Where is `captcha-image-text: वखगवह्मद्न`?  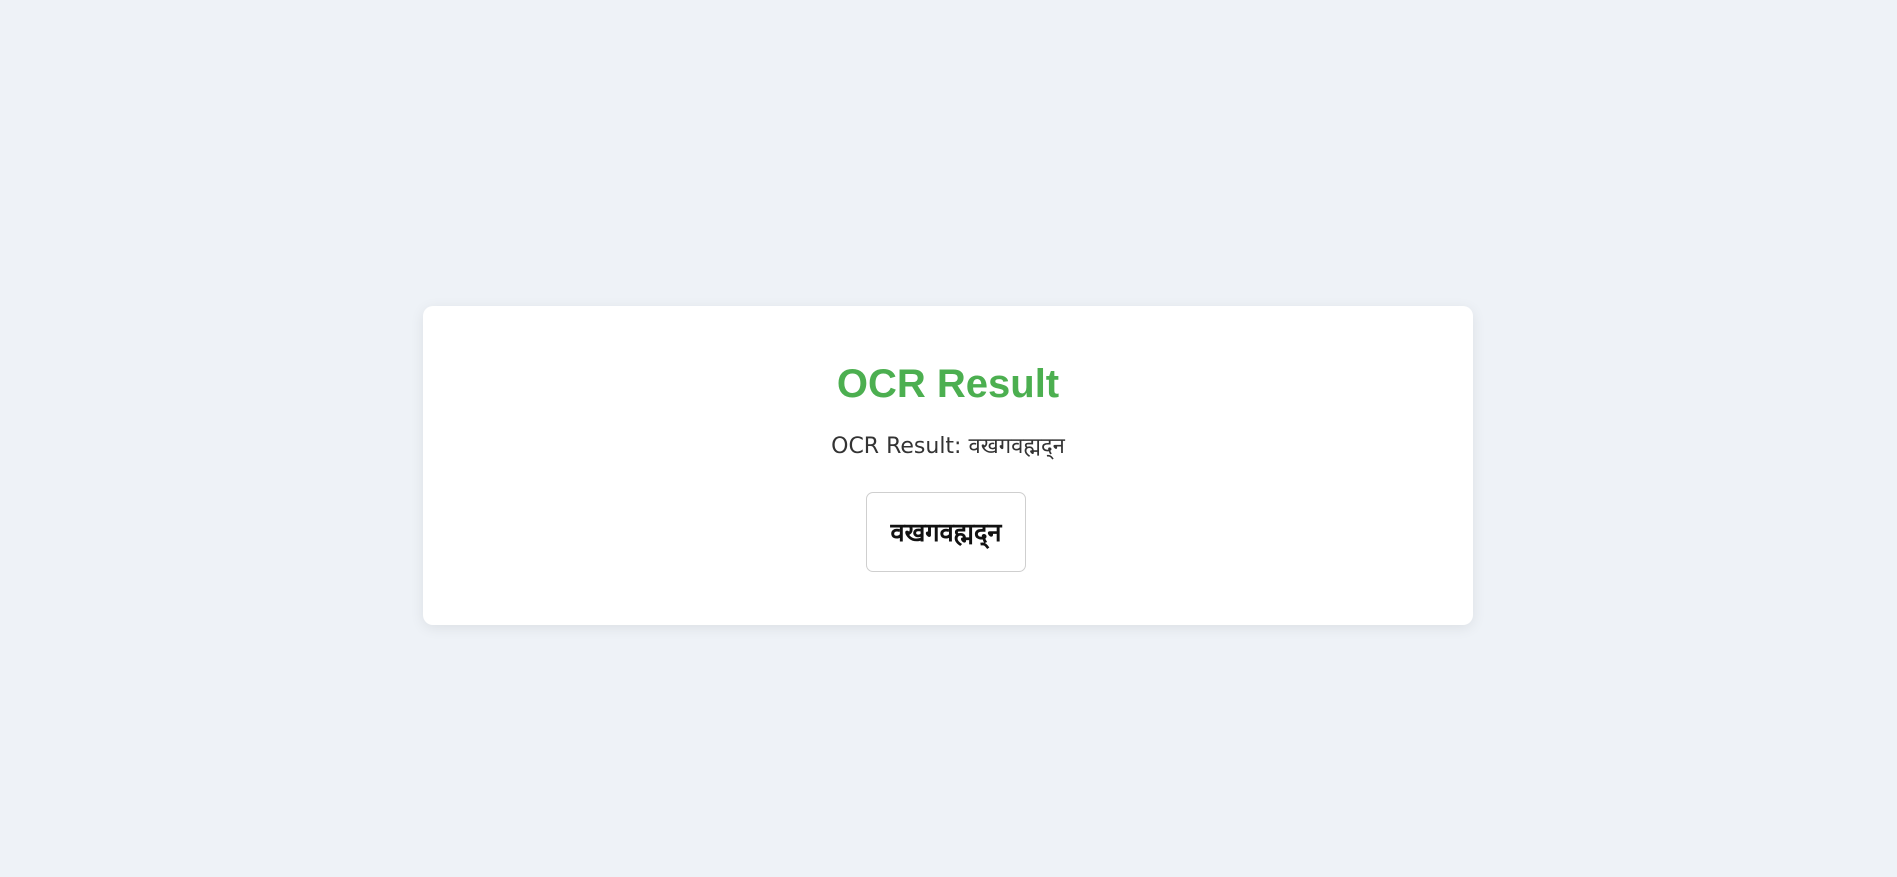
captcha-image-text: वखगवह्मद्न is located at coordinates (945, 533).